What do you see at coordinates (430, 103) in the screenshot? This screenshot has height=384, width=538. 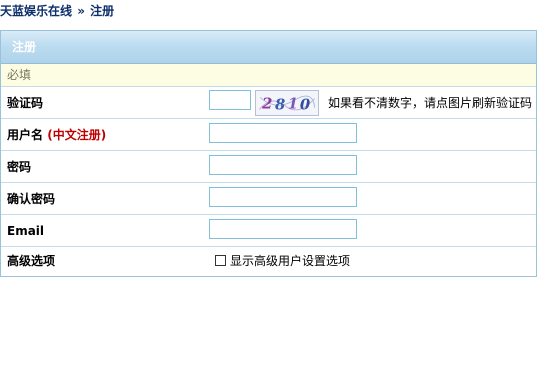 I see `captcha-hint: 如果看不清数字，请点图片刷新验证码` at bounding box center [430, 103].